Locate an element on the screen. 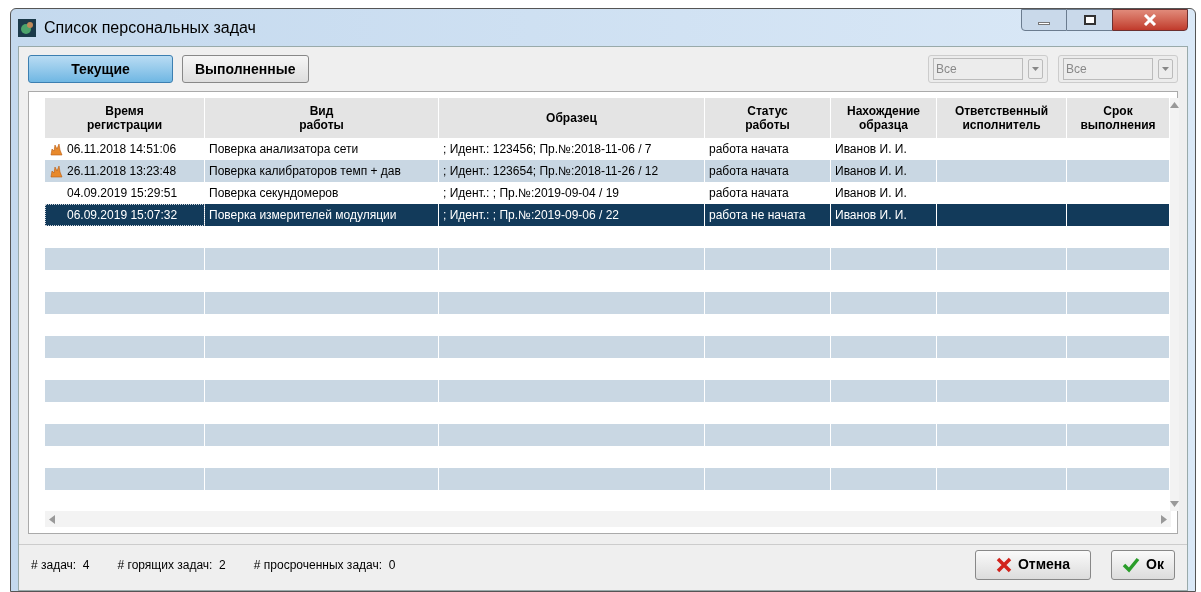  cancel-button: Отмена is located at coordinates (1033, 564).